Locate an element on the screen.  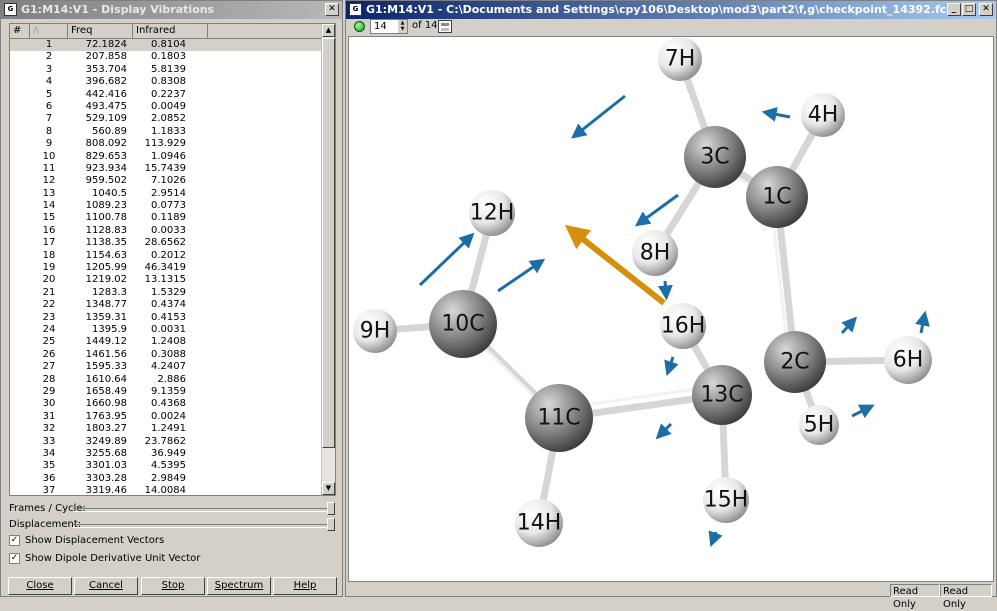
atom-2c: 2C is located at coordinates (795, 362).